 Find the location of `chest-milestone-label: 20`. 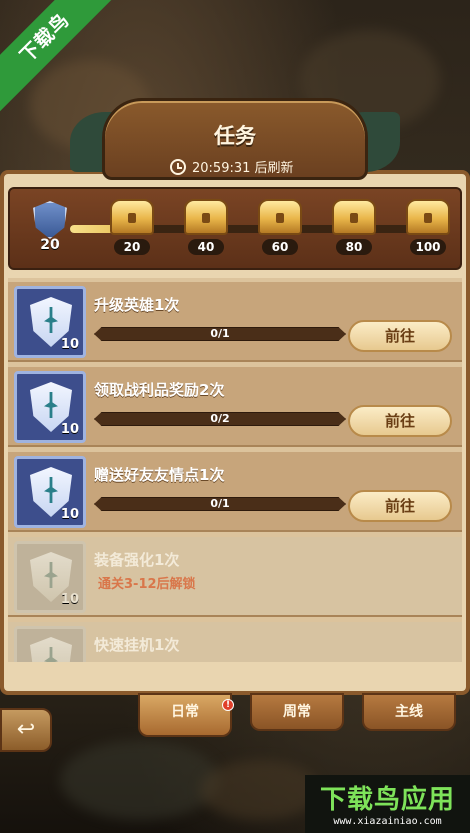

chest-milestone-label: 20 is located at coordinates (132, 247).